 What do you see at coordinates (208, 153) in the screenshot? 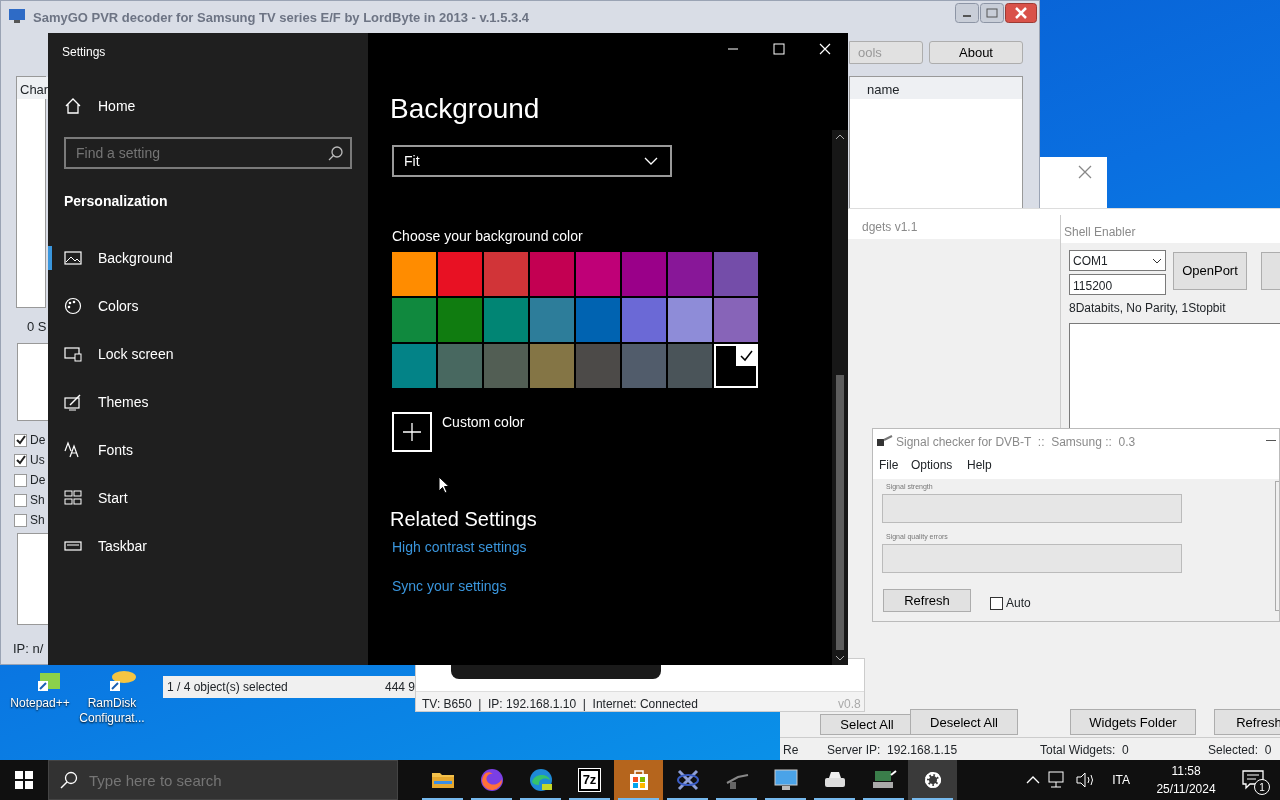
I see `search-field: Find a setting` at bounding box center [208, 153].